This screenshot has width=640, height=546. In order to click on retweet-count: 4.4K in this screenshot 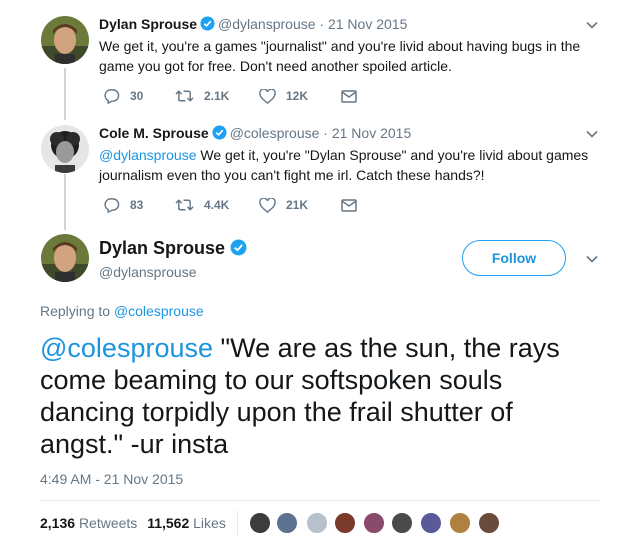, I will do `click(217, 205)`.